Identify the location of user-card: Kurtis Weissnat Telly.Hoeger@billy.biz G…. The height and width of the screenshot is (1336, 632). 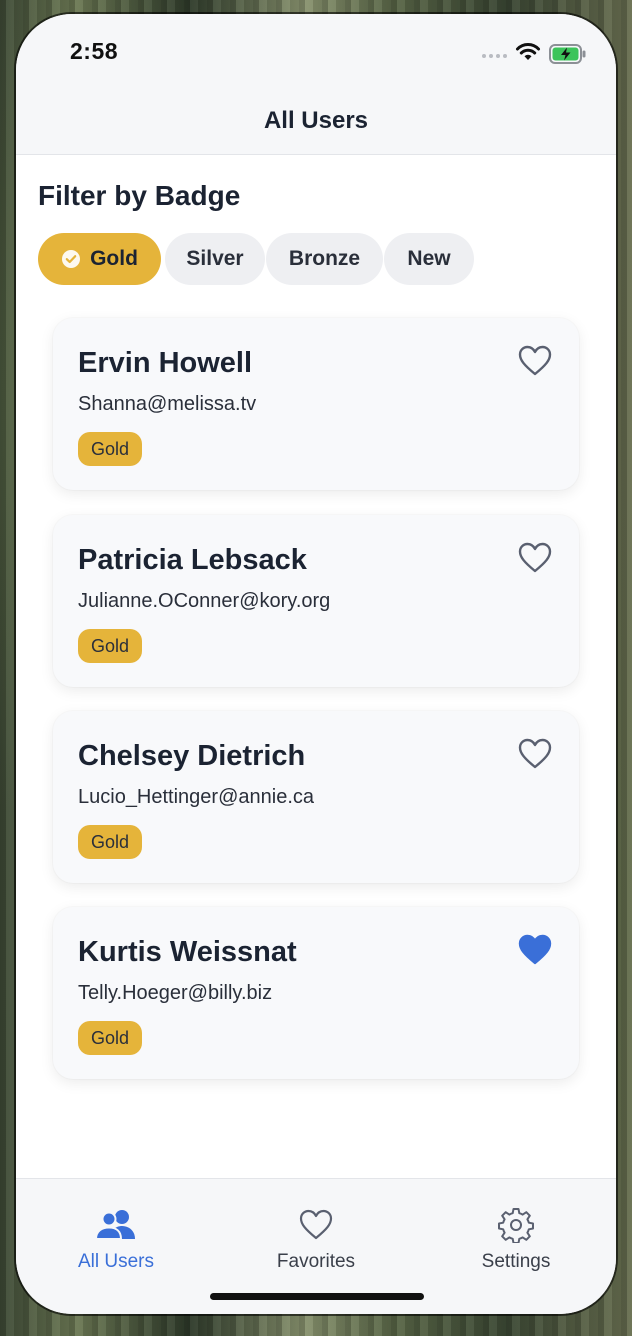
(316, 993).